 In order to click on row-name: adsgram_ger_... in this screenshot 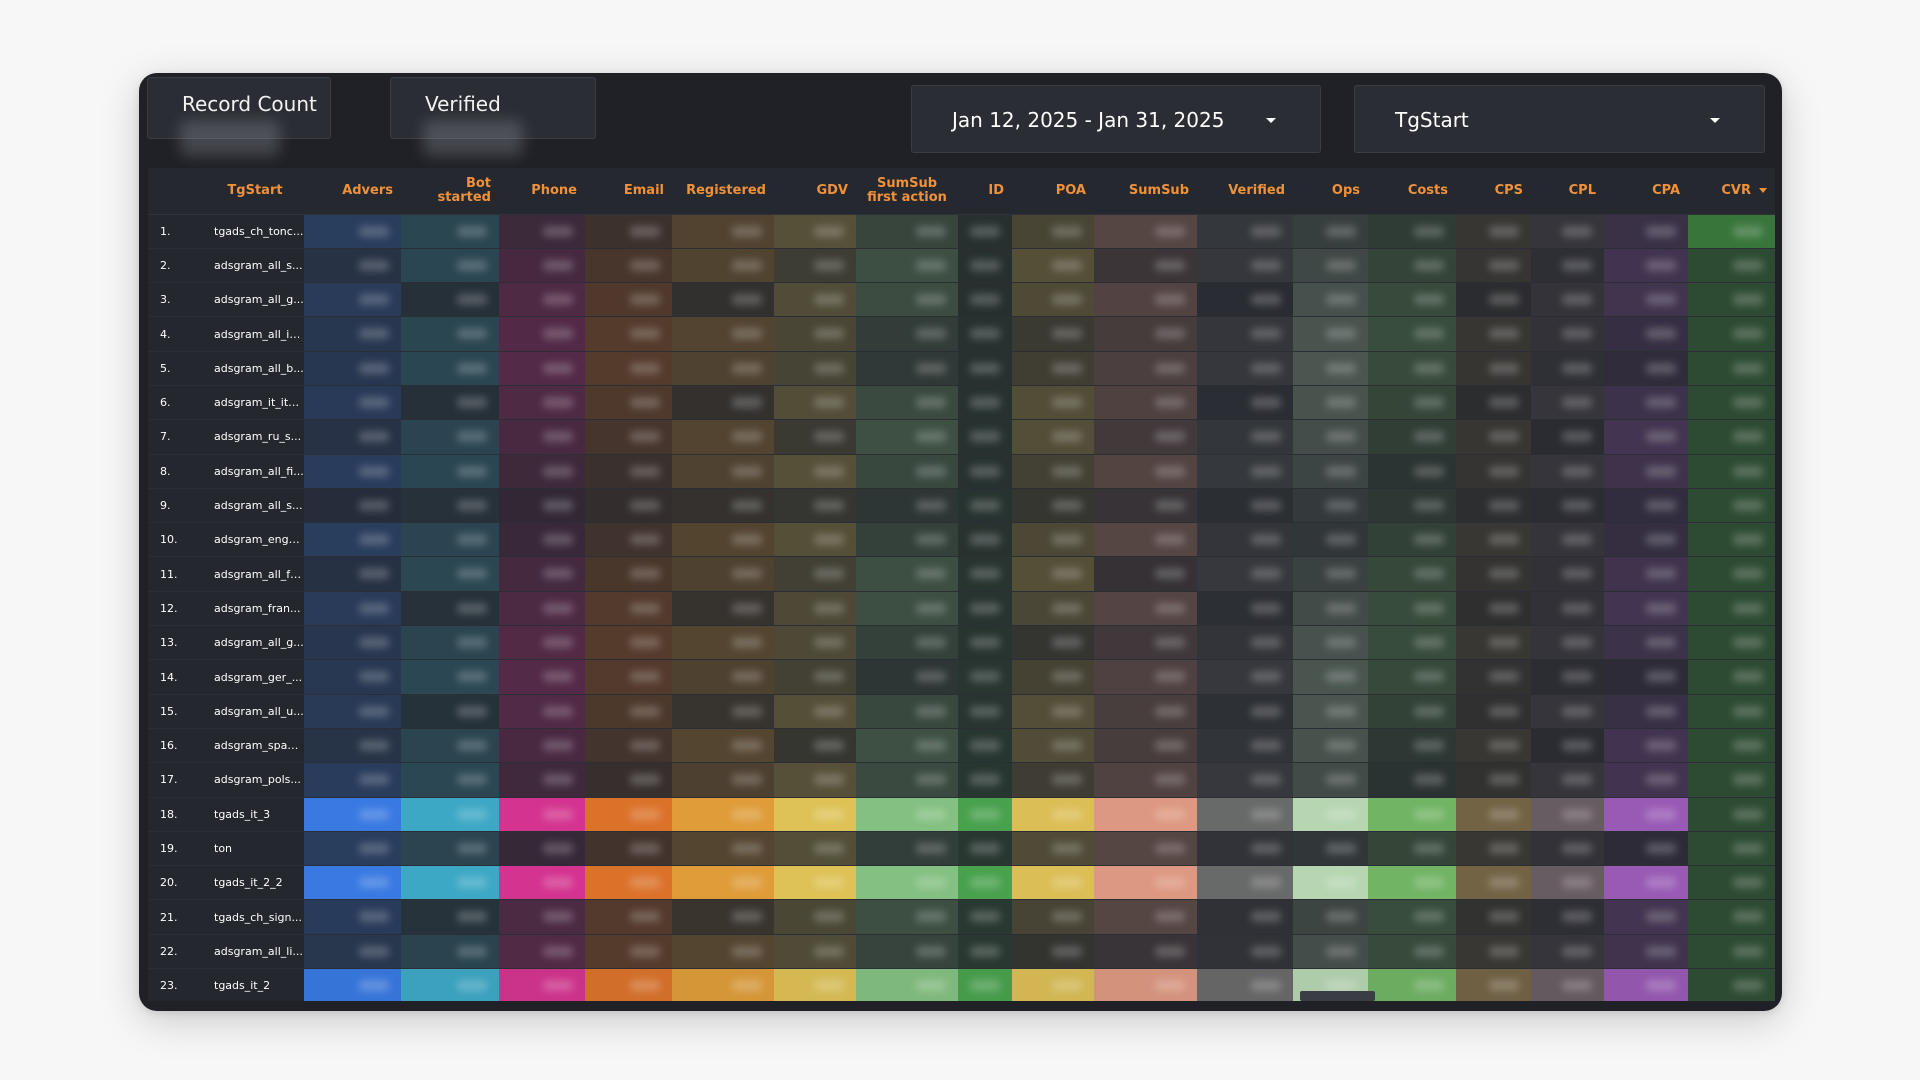, I will do `click(255, 677)`.